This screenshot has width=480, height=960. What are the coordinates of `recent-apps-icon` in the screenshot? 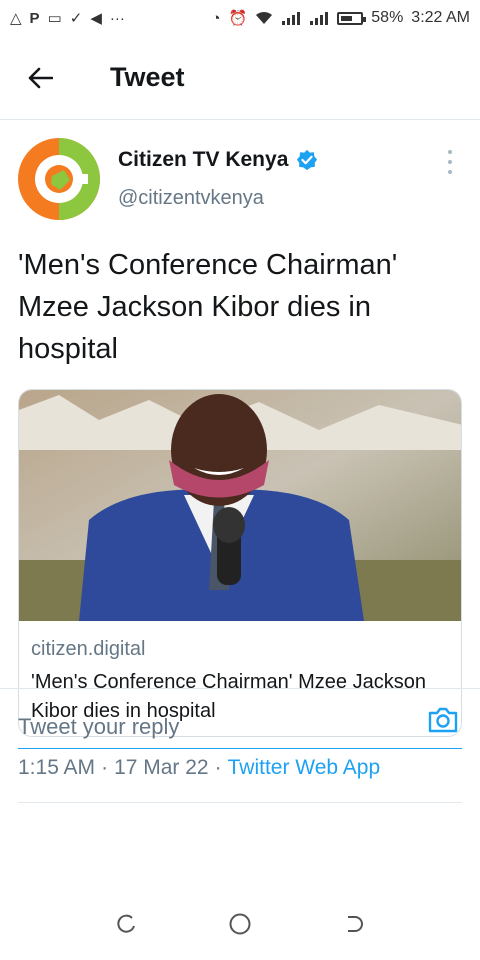 It's located at (126, 923).